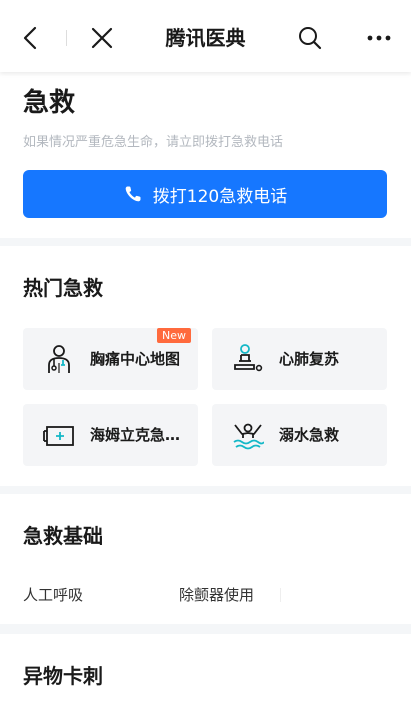  I want to click on drowning-icon, so click(248, 435).